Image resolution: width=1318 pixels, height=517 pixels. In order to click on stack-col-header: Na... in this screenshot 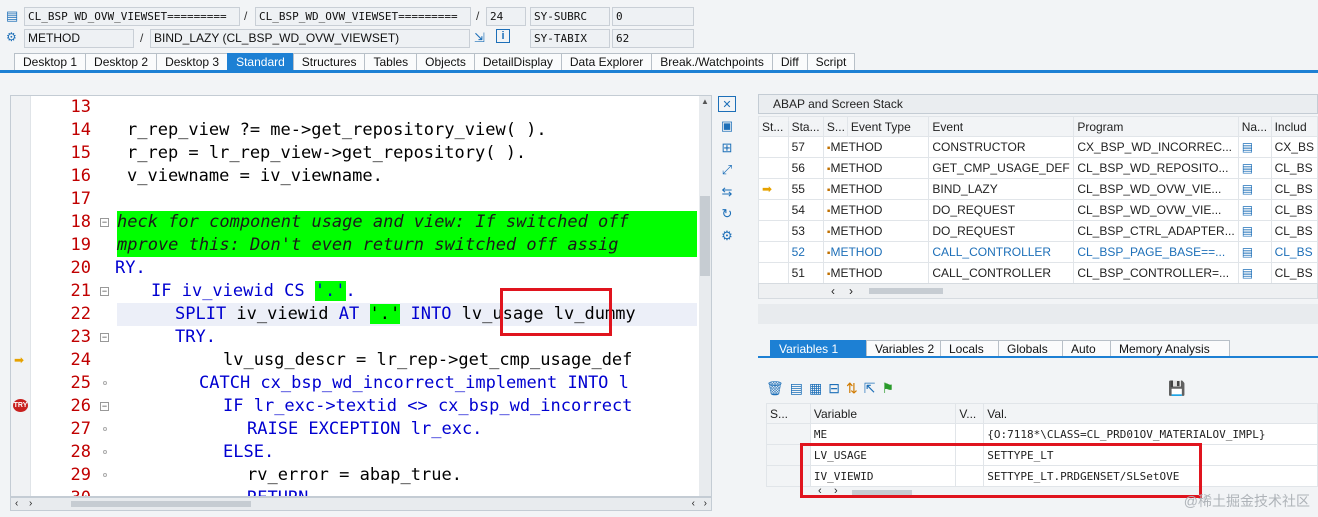, I will do `click(1254, 126)`.